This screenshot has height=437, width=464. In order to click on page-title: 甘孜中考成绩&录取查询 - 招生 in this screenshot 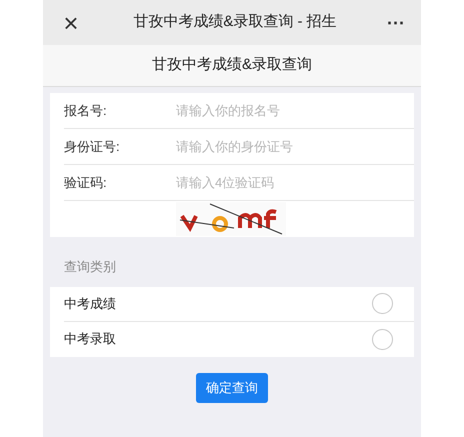, I will do `click(235, 22)`.